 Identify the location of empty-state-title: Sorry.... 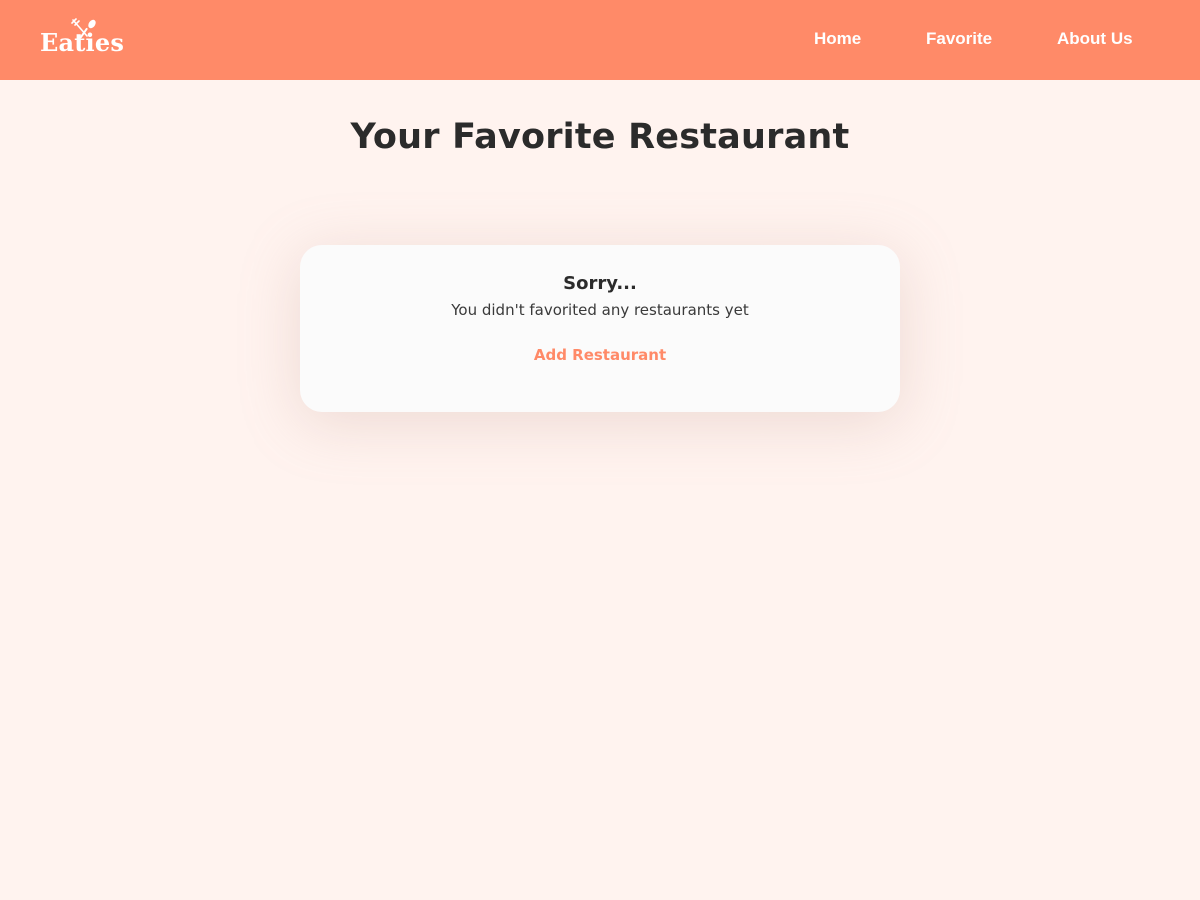
(600, 283).